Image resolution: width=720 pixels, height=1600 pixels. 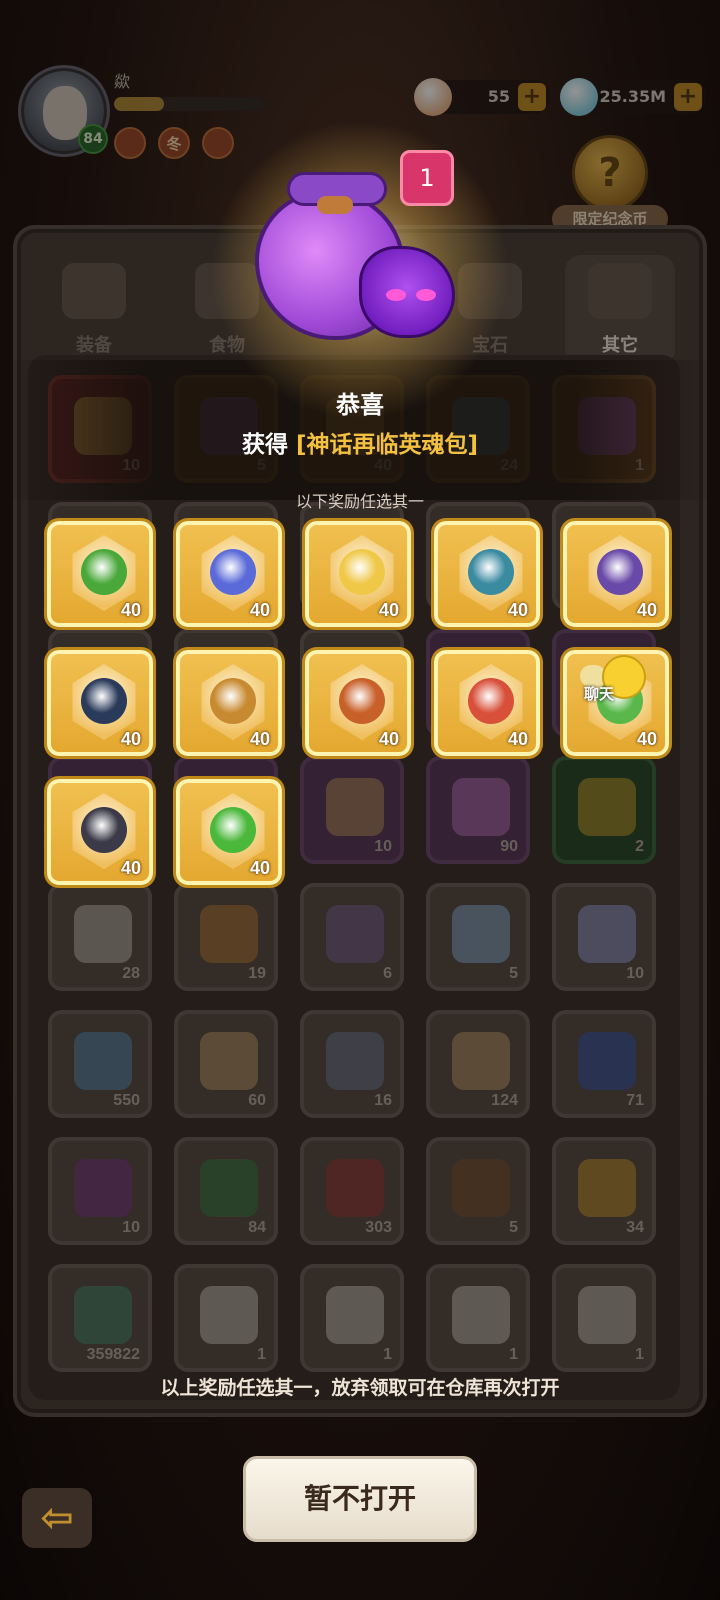 I want to click on obtained-item-name: [神话再临英魂包], so click(x=387, y=445).